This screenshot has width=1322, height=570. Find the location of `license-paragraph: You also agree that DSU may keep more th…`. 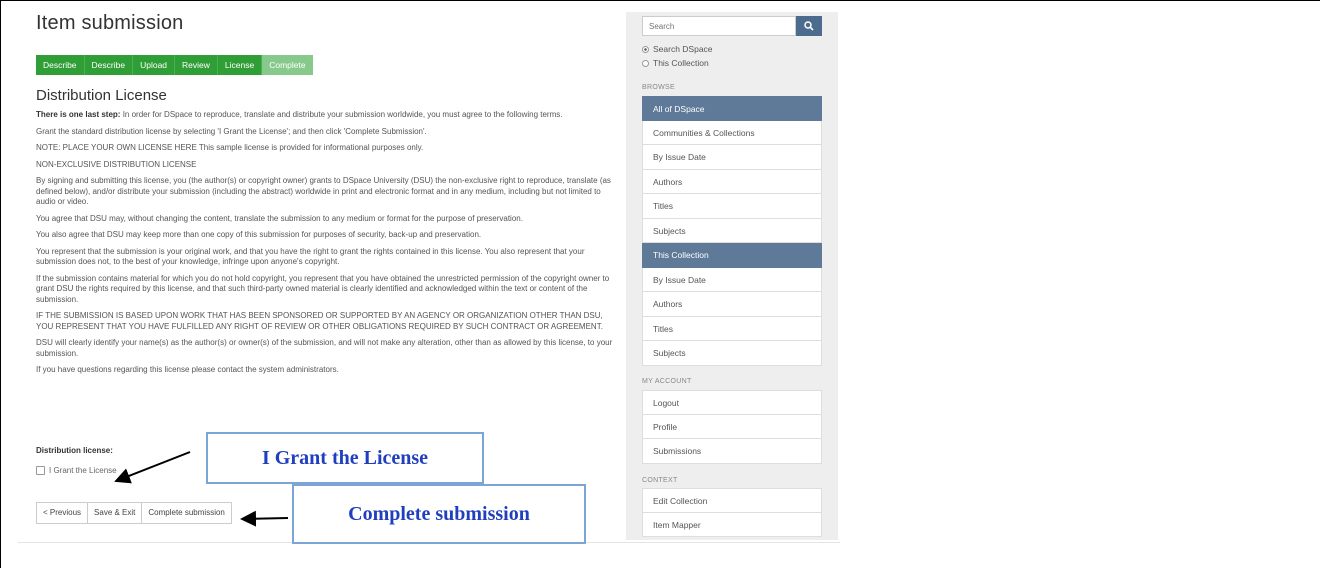

license-paragraph: You also agree that DSU may keep more th… is located at coordinates (259, 234).